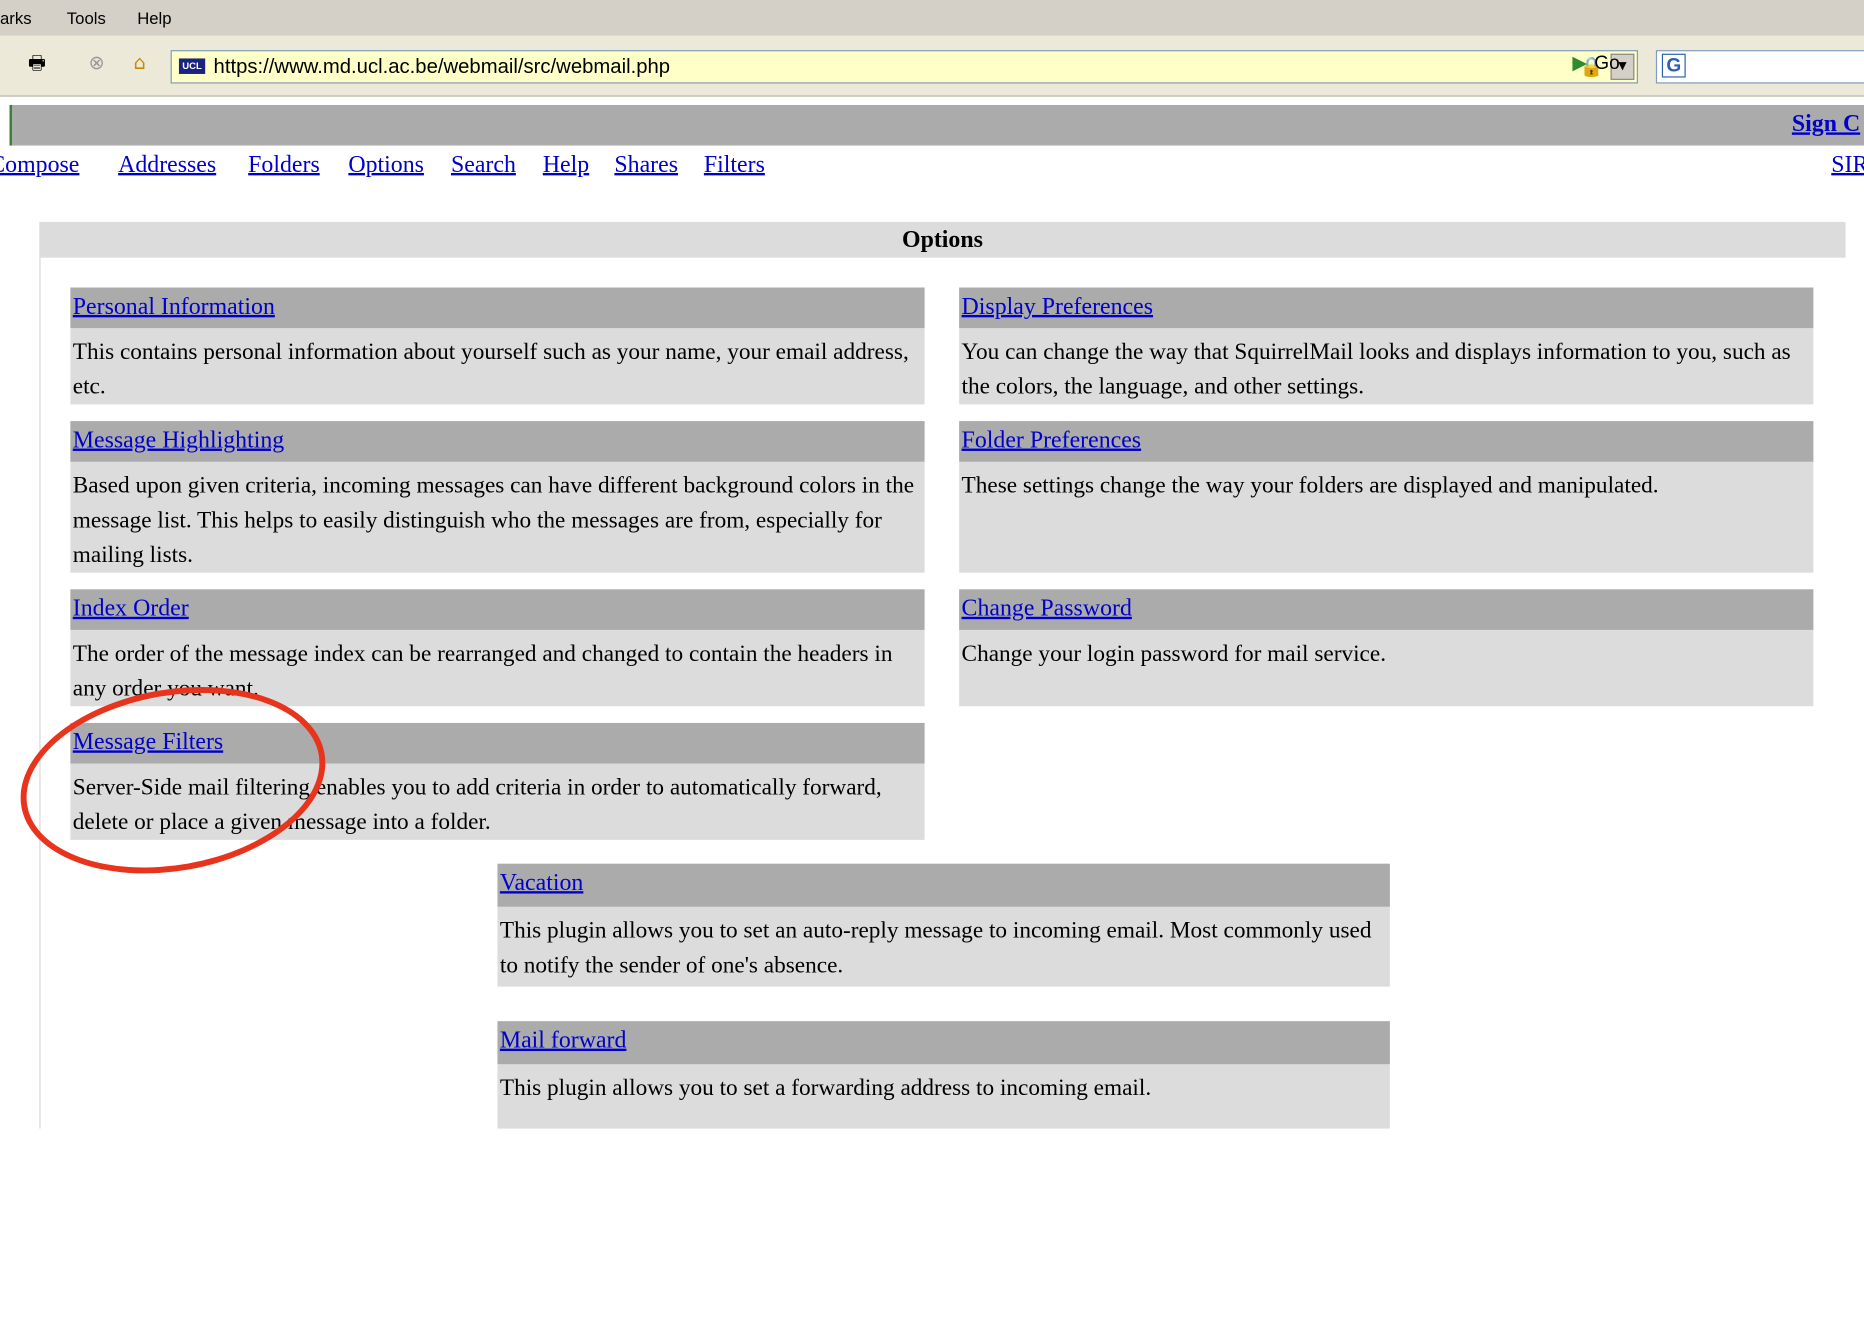 The width and height of the screenshot is (1864, 1321). Describe the element at coordinates (563, 1040) in the screenshot. I see `mail-forward-link: Mail forward` at that location.